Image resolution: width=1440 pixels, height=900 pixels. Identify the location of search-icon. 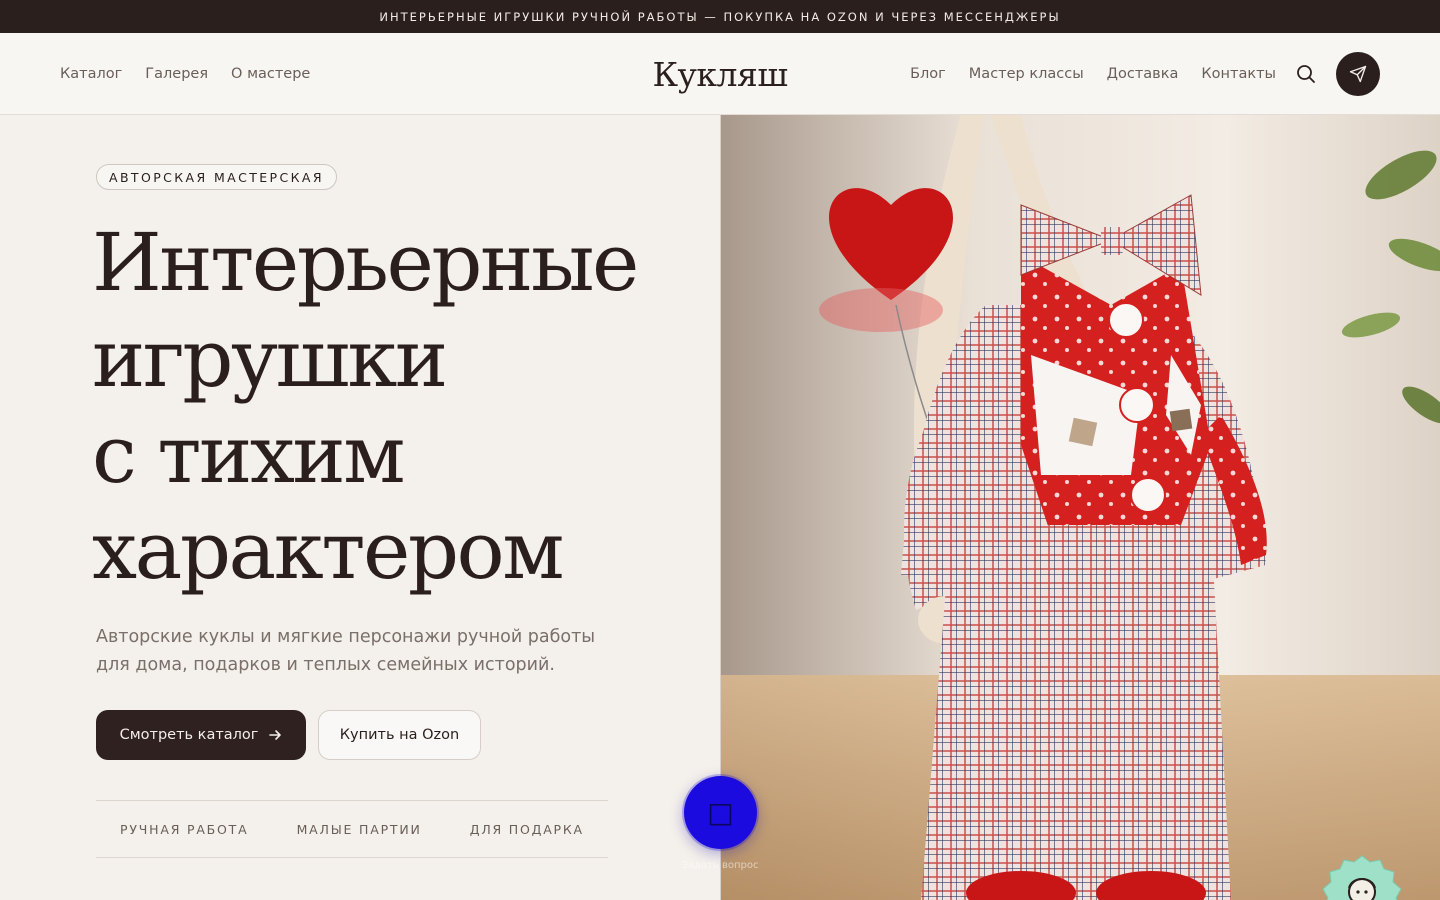
(1306, 74).